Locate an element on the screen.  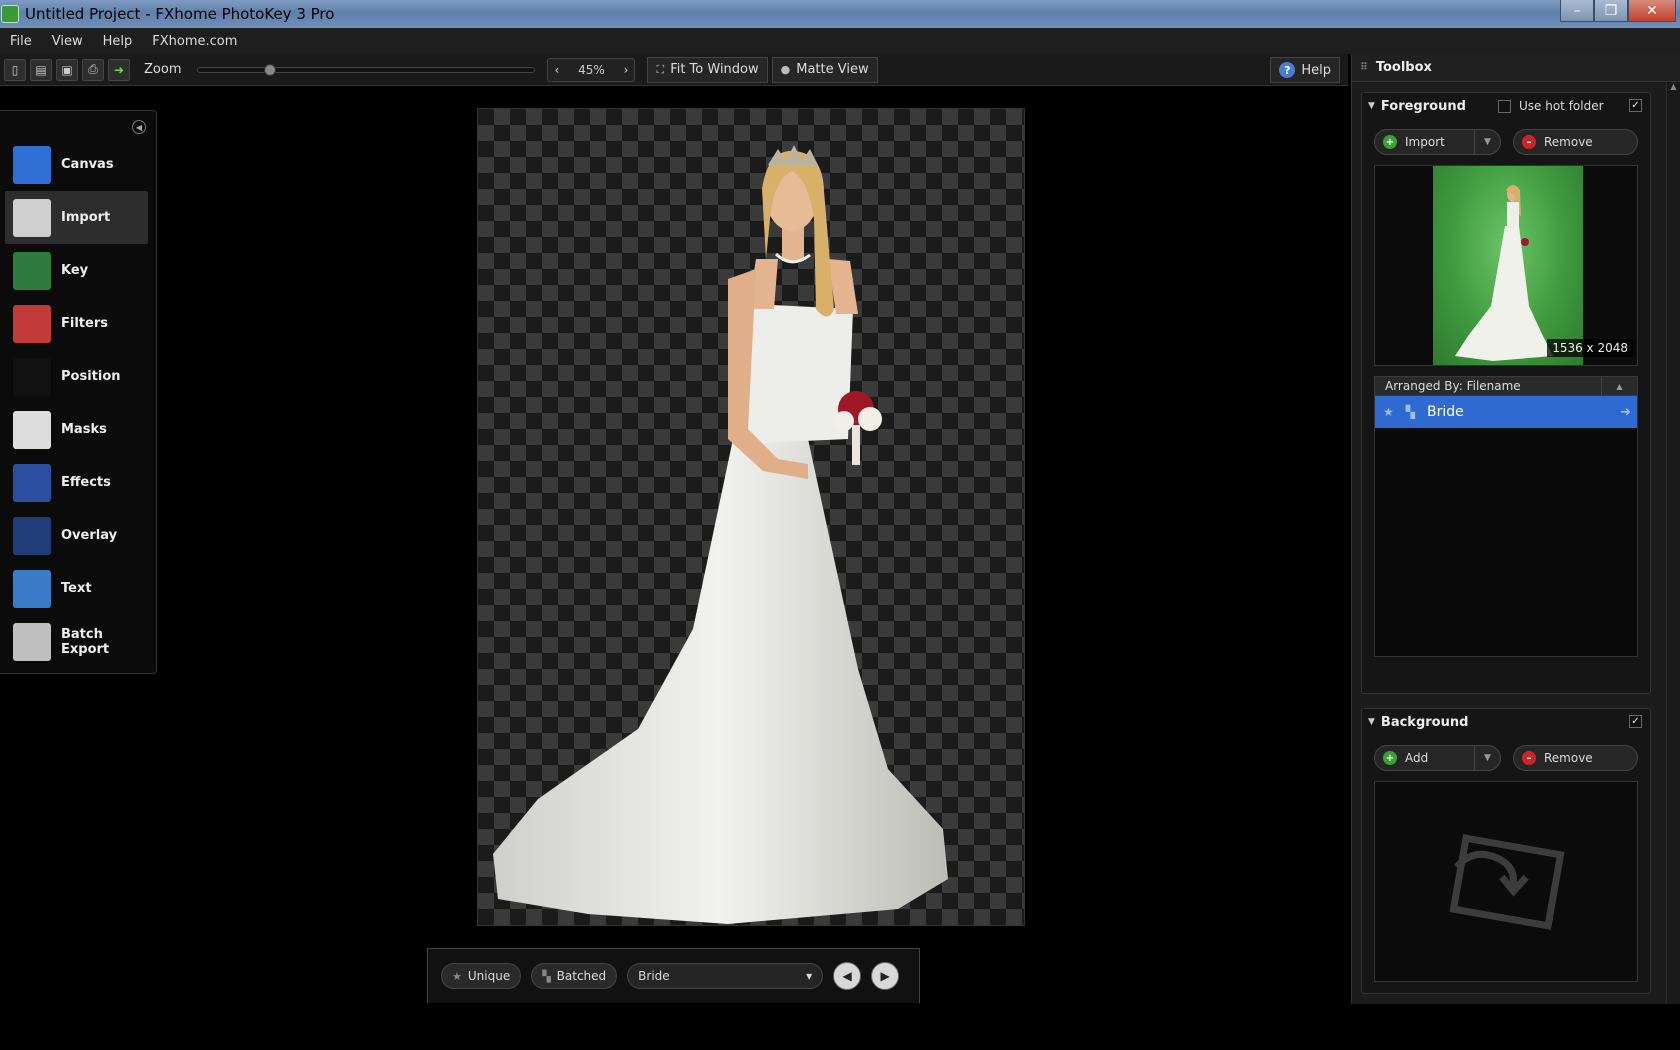
maximize-button: ❐ is located at coordinates (1611, 11).